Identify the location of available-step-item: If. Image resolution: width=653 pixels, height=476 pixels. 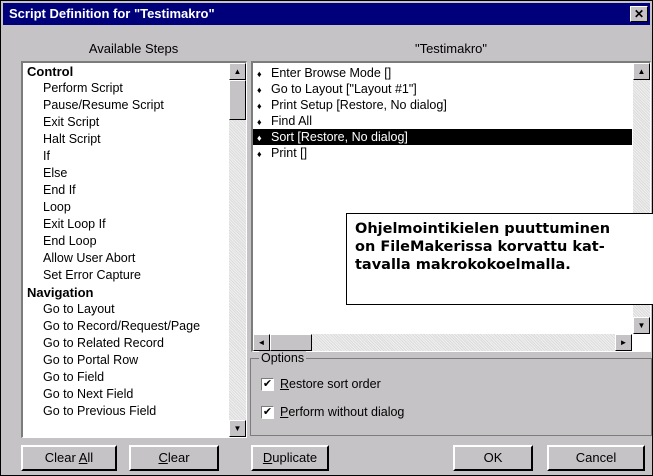
(111, 156).